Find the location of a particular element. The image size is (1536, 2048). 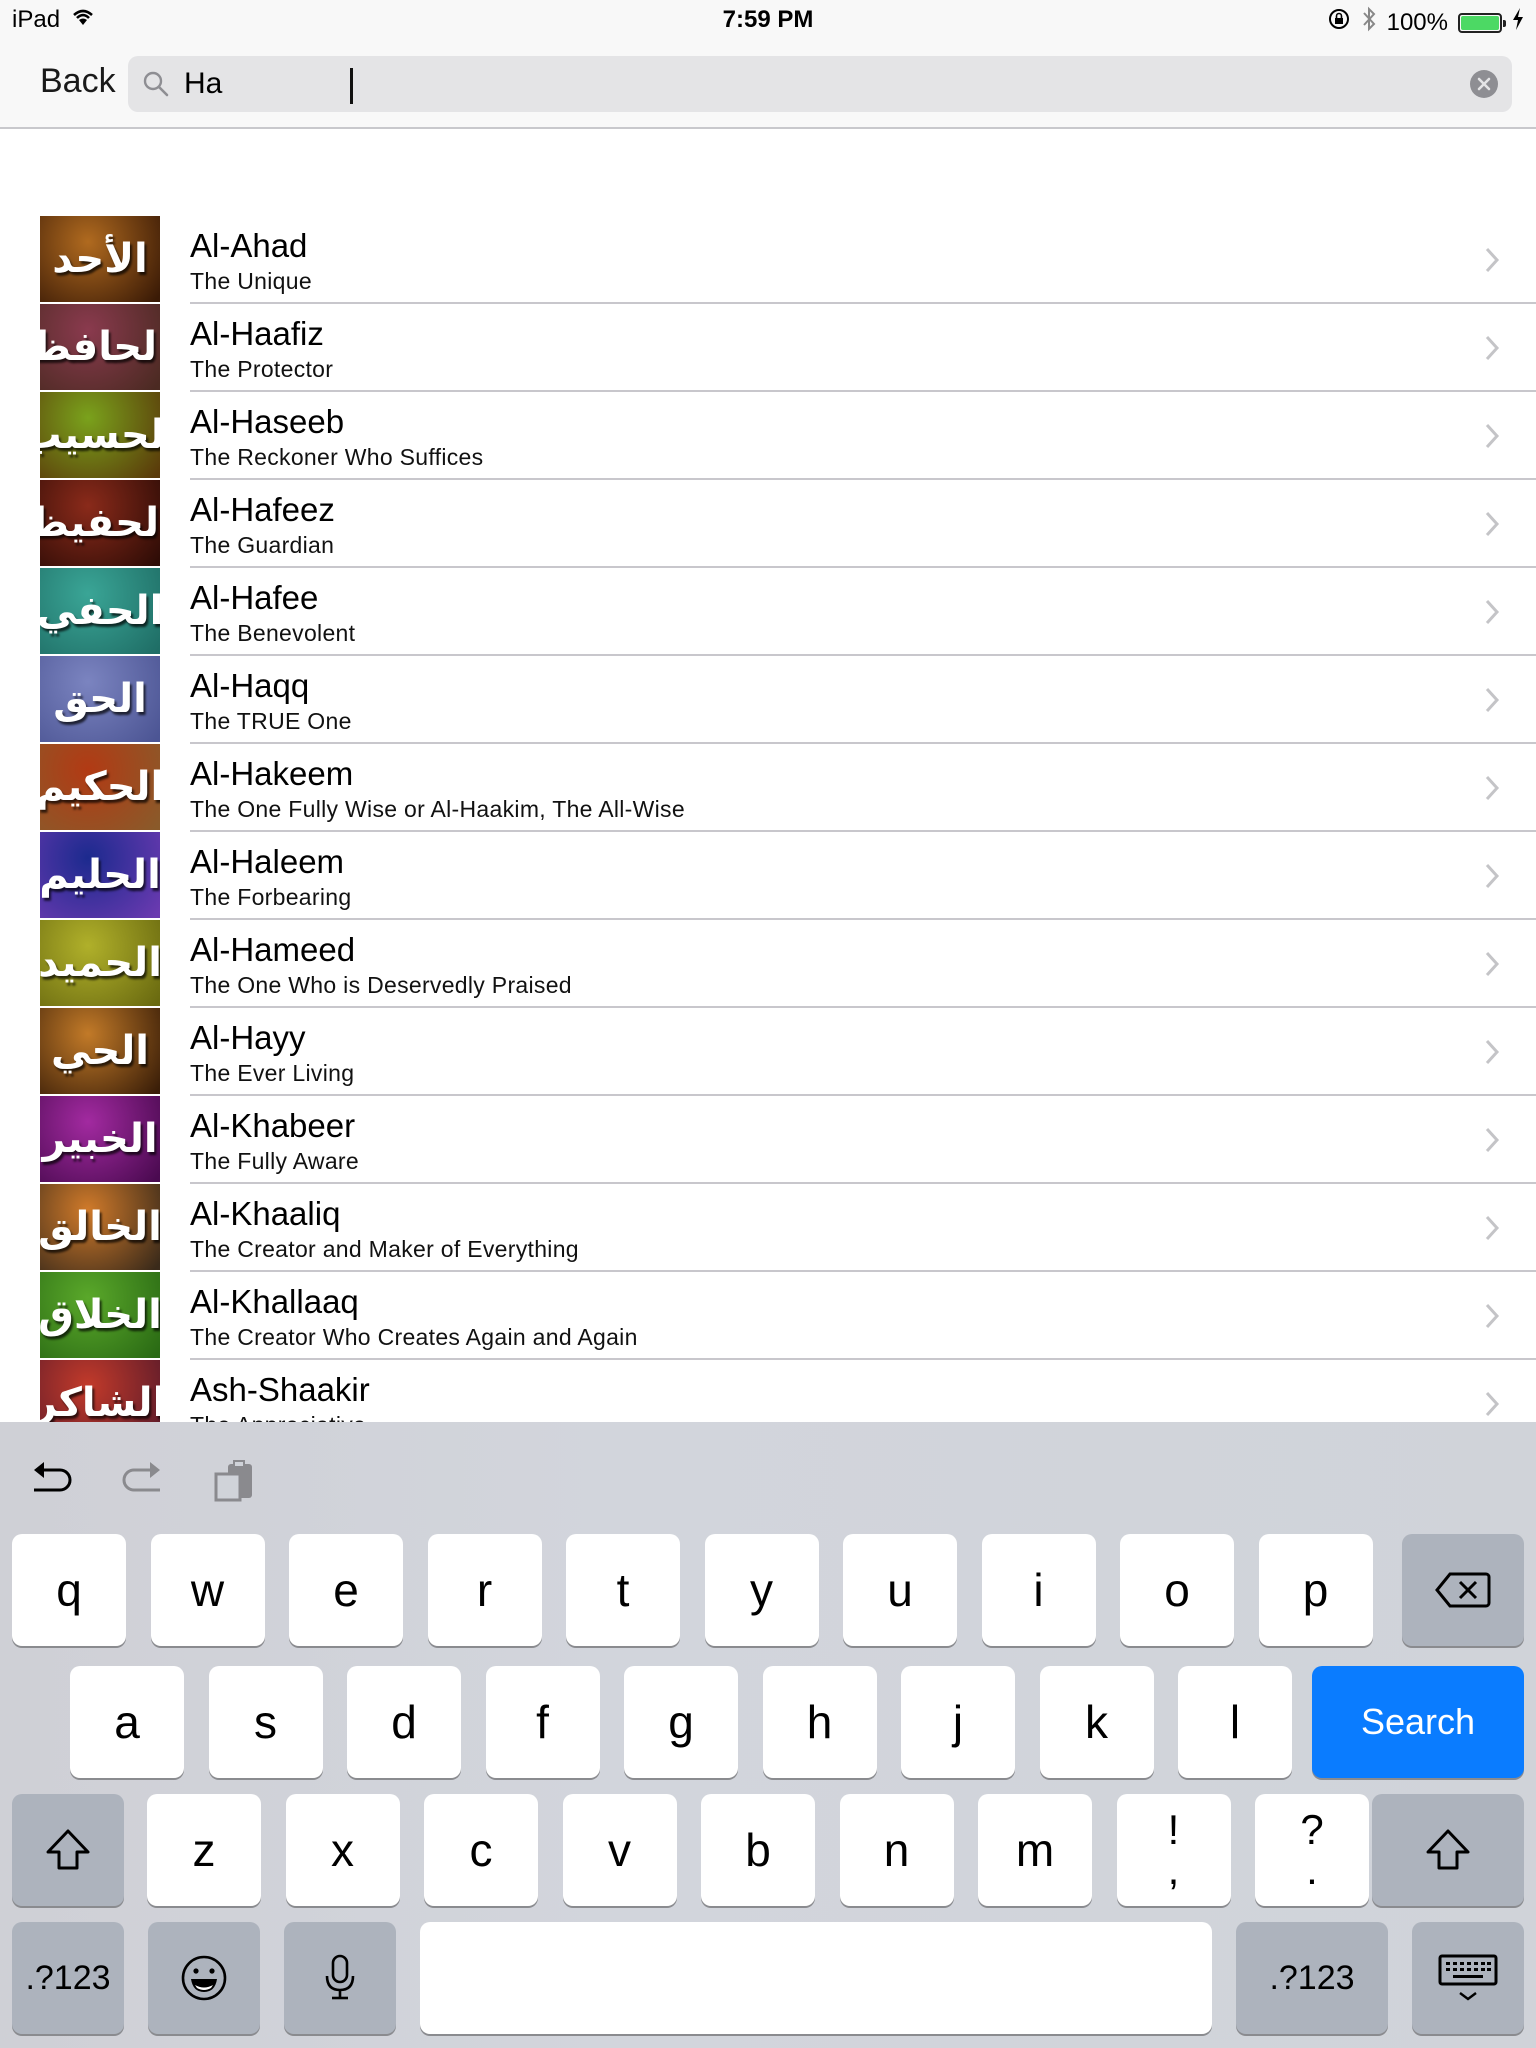

name-thumbnail: الحسيب is located at coordinates (100, 435).